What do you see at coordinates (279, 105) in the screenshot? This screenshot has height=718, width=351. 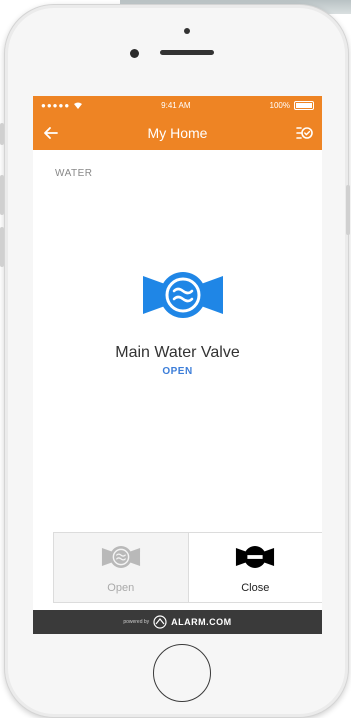 I see `battery-percent: 100%` at bounding box center [279, 105].